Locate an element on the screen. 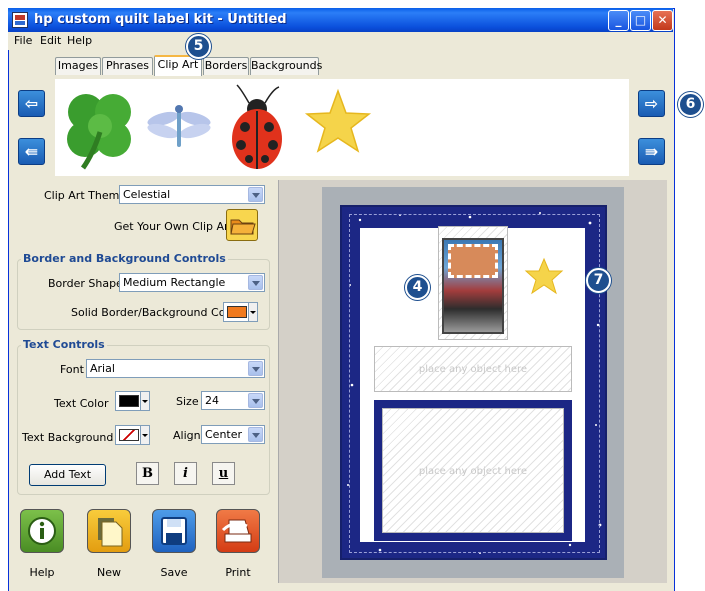 This screenshot has width=705, height=591. size-select: 24 is located at coordinates (233, 400).